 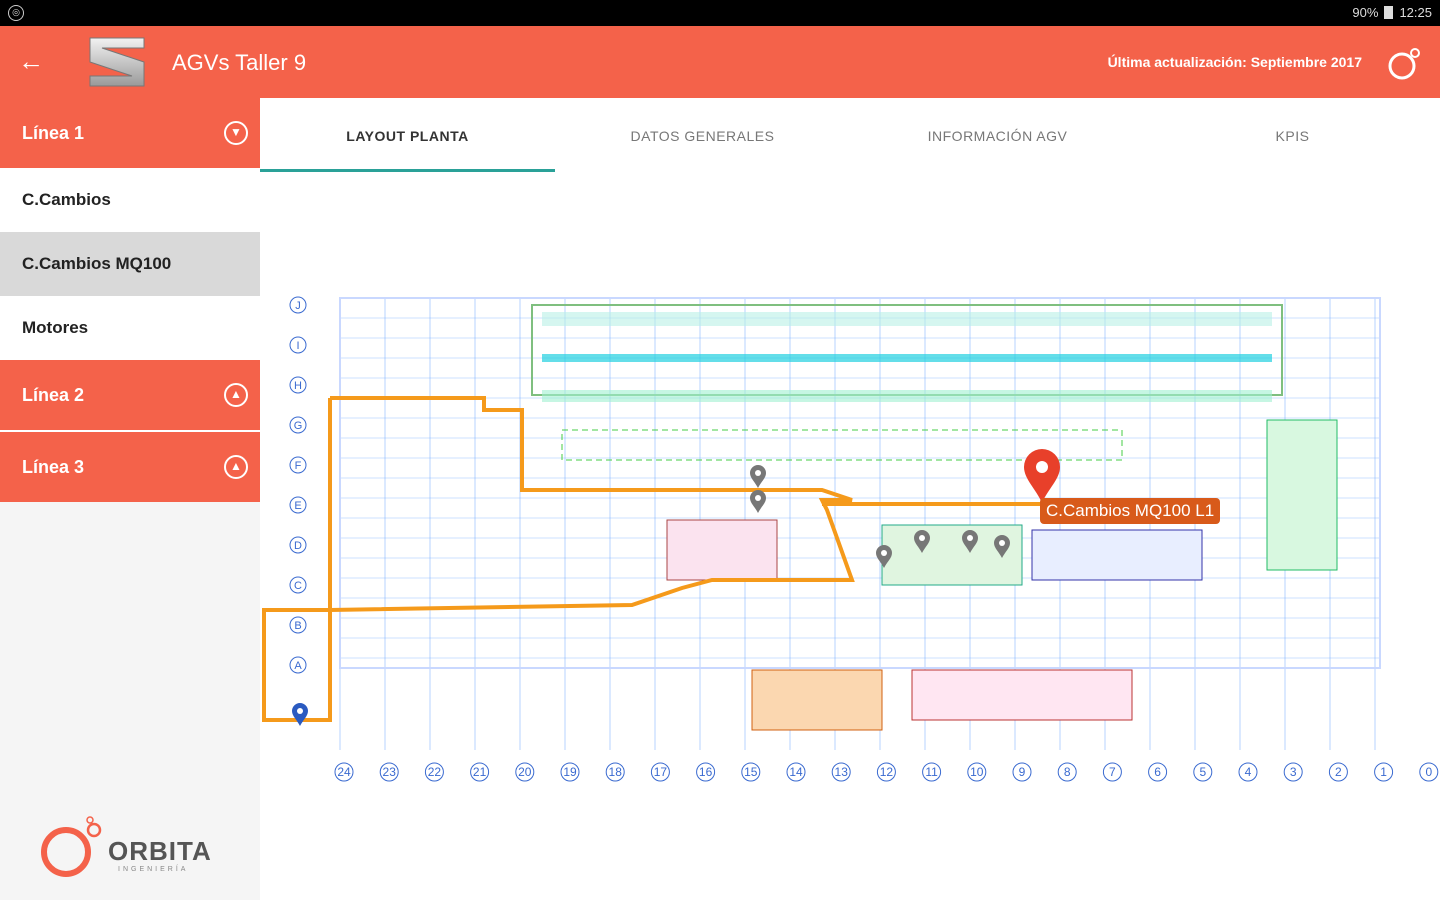 What do you see at coordinates (297, 346) in the screenshot?
I see `row-letter: I` at bounding box center [297, 346].